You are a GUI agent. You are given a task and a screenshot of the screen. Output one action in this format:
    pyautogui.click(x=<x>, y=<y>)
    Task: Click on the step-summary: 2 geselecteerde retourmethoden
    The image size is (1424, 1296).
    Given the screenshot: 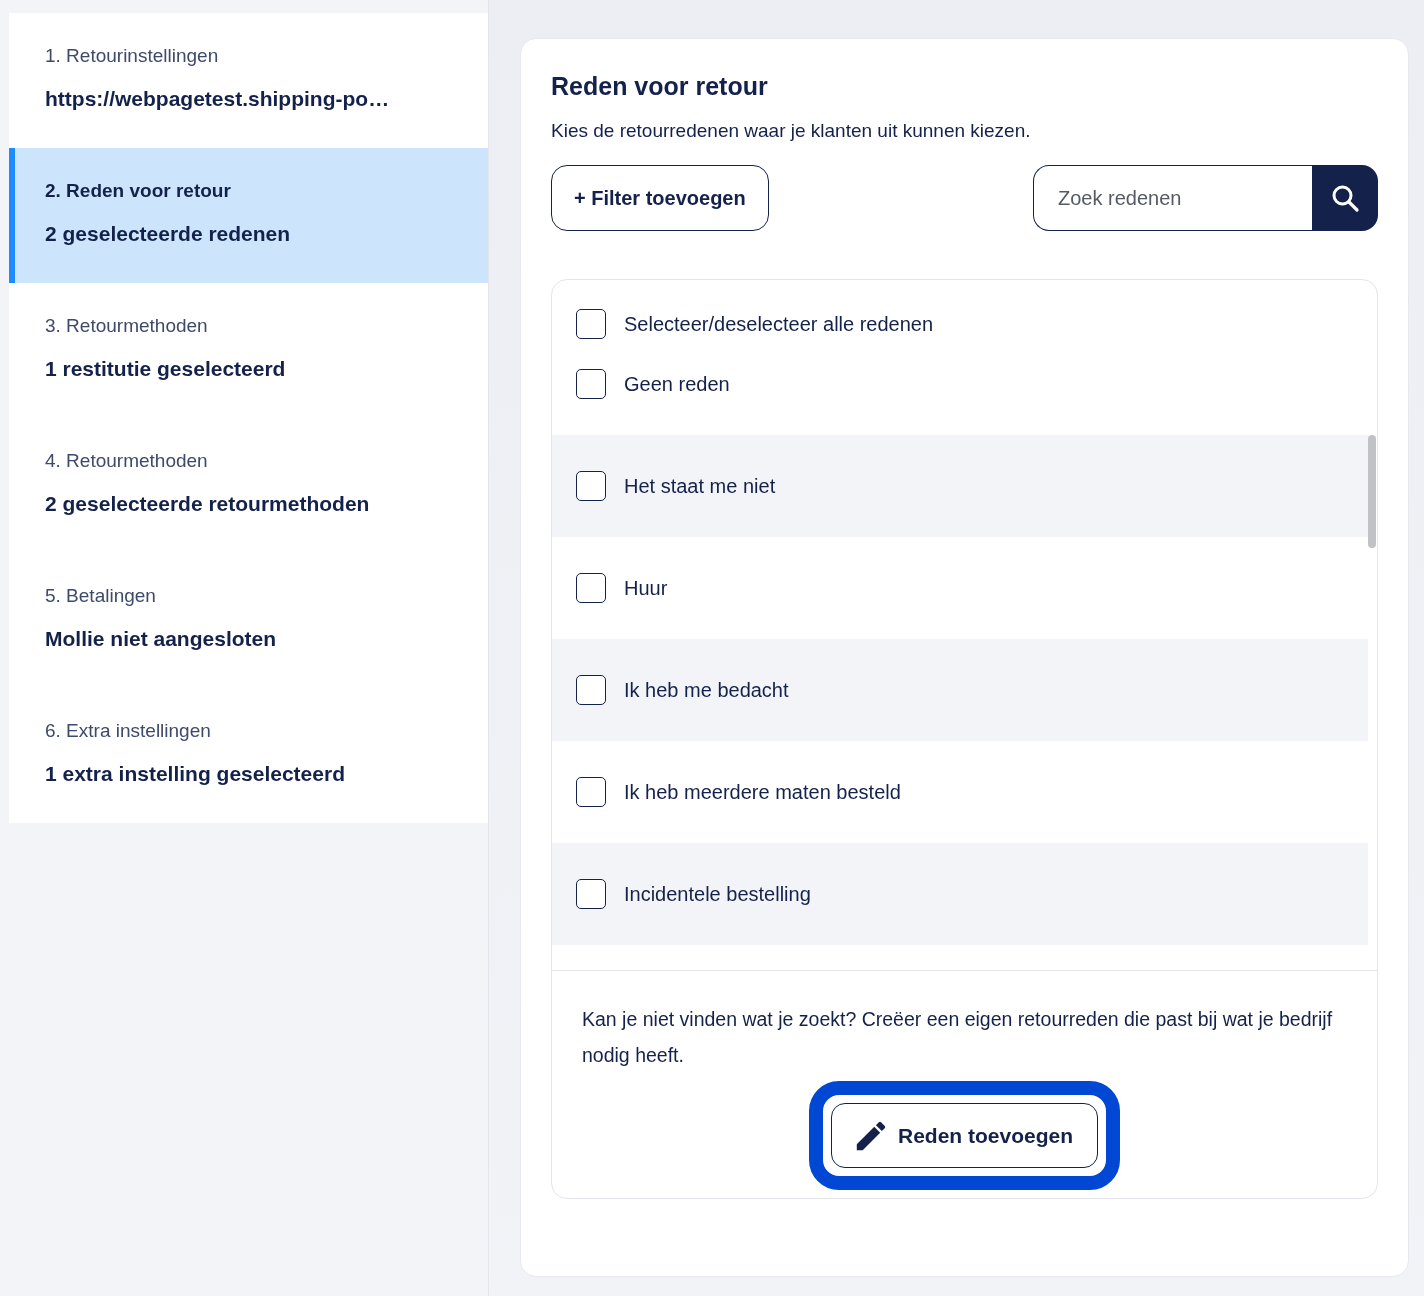 What is the action you would take?
    pyautogui.click(x=208, y=504)
    